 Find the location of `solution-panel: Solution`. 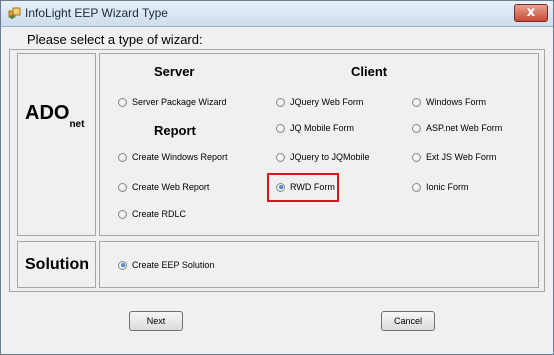

solution-panel: Solution is located at coordinates (56, 264).